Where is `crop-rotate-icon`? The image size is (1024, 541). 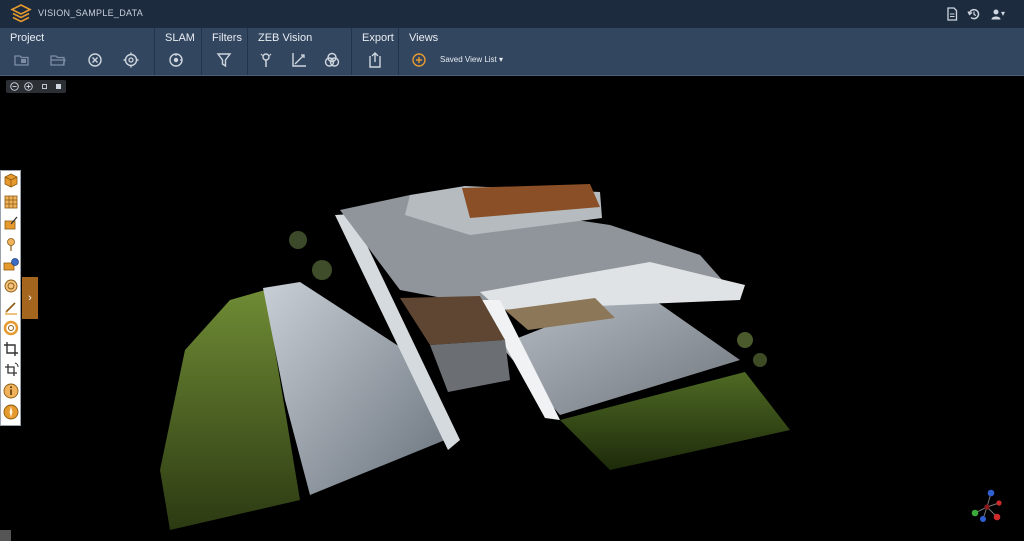 crop-rotate-icon is located at coordinates (11, 370).